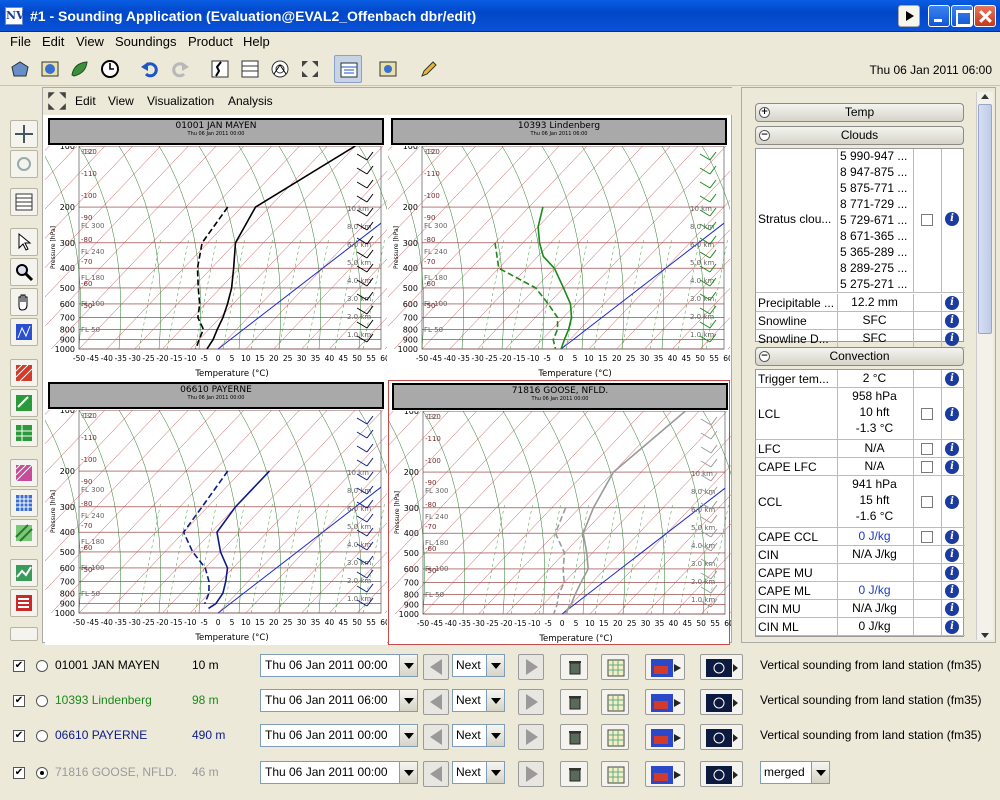 This screenshot has width=1000, height=800. What do you see at coordinates (985, 96) in the screenshot?
I see `scroll-up-icon` at bounding box center [985, 96].